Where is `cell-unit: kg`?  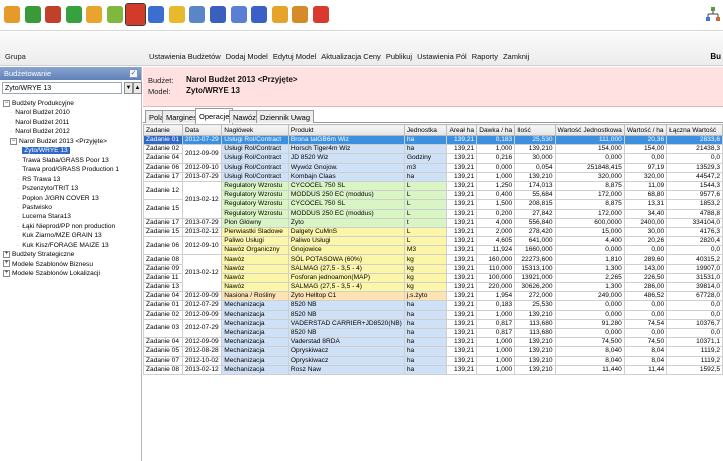 cell-unit: kg is located at coordinates (425, 287).